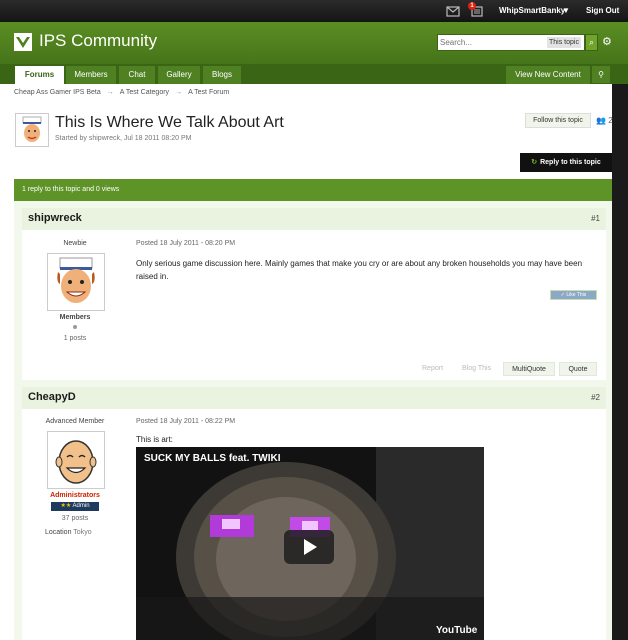 This screenshot has width=628, height=640. I want to click on site-name: IPS Community, so click(98, 41).